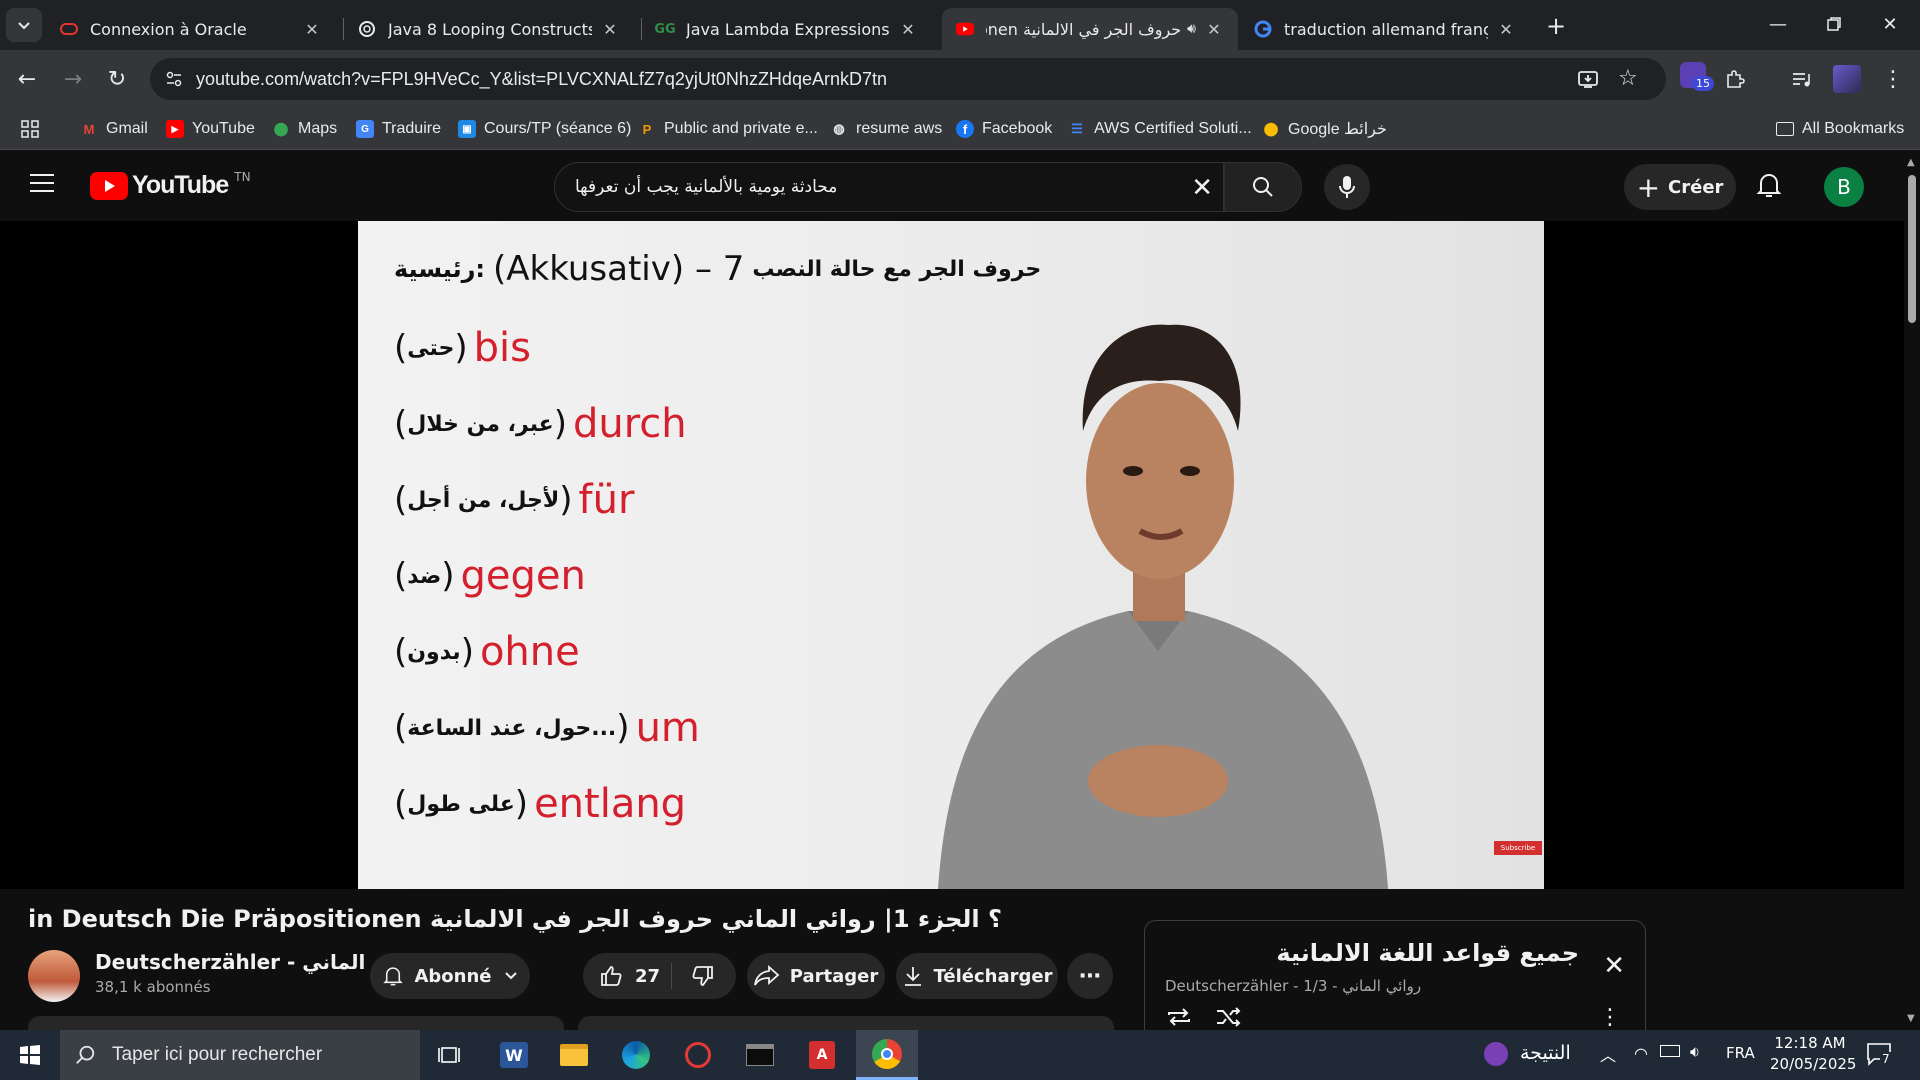  What do you see at coordinates (1017, 128) in the screenshot?
I see `bookmark-label: Facebook` at bounding box center [1017, 128].